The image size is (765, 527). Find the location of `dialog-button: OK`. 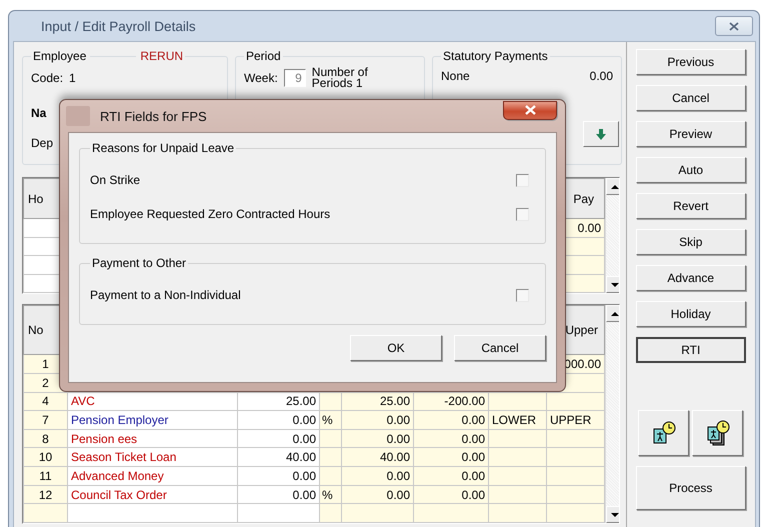

dialog-button: OK is located at coordinates (396, 348).